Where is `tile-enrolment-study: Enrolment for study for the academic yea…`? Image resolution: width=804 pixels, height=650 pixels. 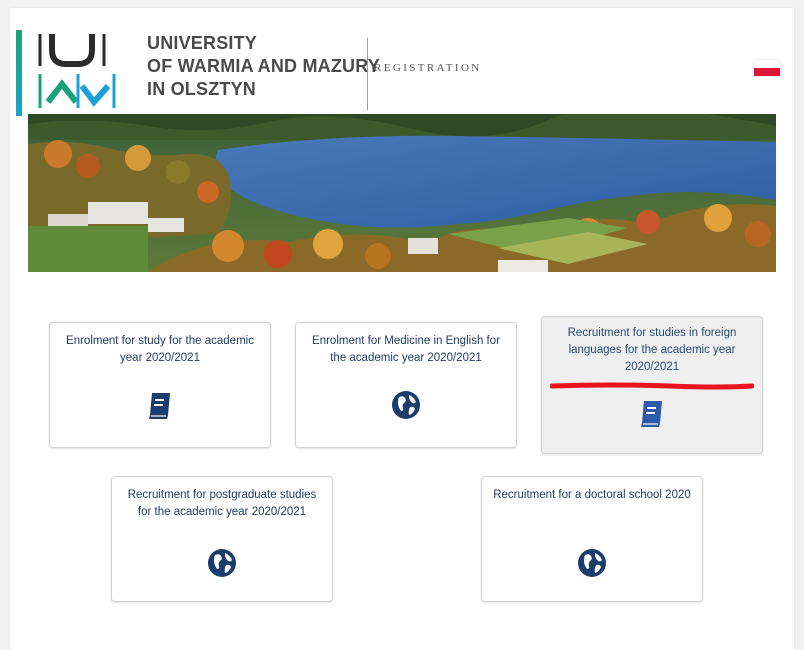 tile-enrolment-study: Enrolment for study for the academic yea… is located at coordinates (160, 385).